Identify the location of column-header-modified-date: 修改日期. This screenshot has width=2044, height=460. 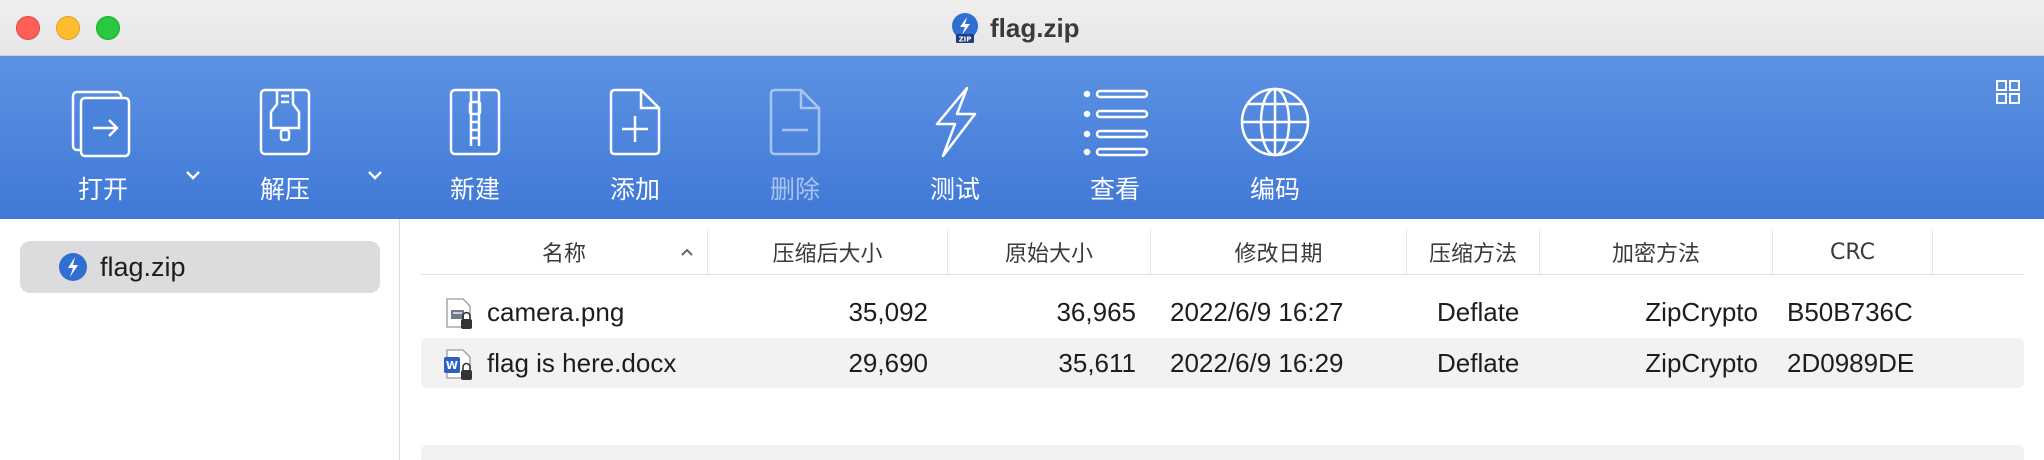
(1279, 252).